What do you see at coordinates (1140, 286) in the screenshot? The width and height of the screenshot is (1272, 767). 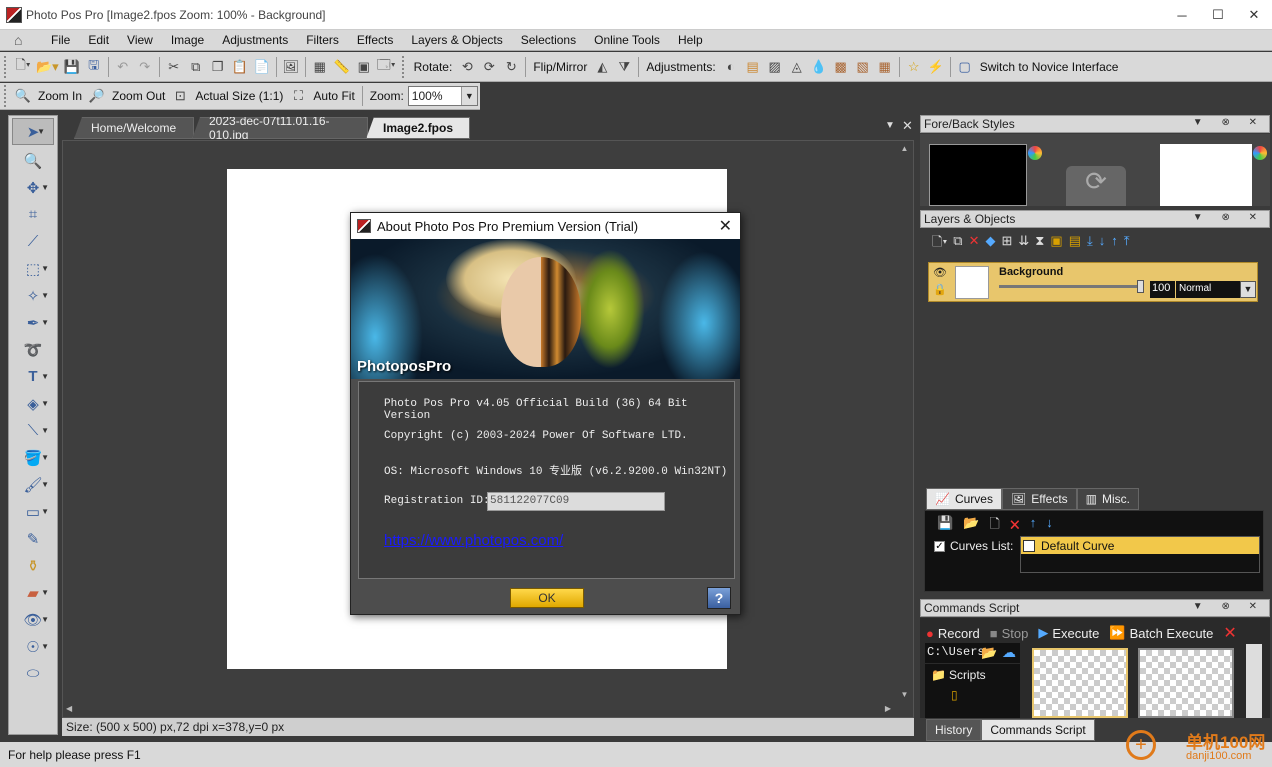 I see `opacity-thumb` at bounding box center [1140, 286].